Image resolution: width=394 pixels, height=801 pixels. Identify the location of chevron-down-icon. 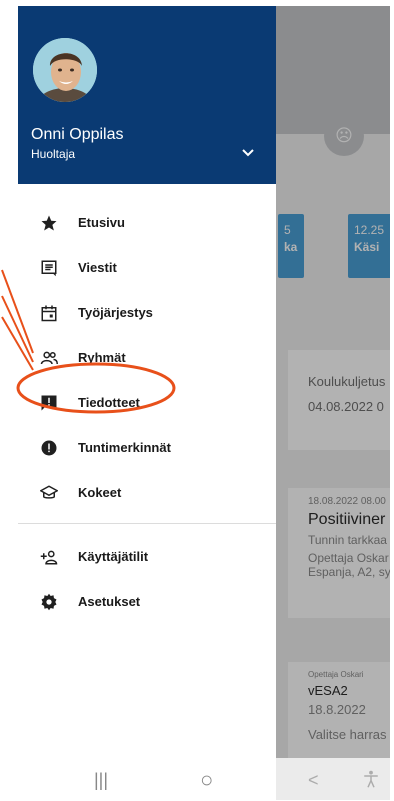
(248, 153).